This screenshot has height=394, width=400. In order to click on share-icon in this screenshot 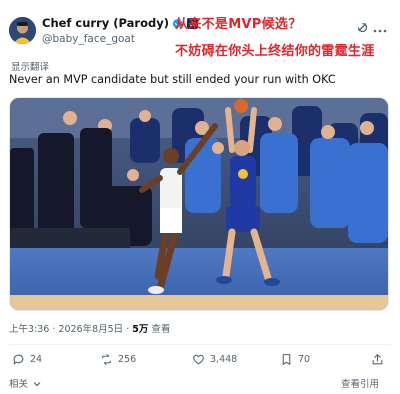, I will do `click(377, 359)`.